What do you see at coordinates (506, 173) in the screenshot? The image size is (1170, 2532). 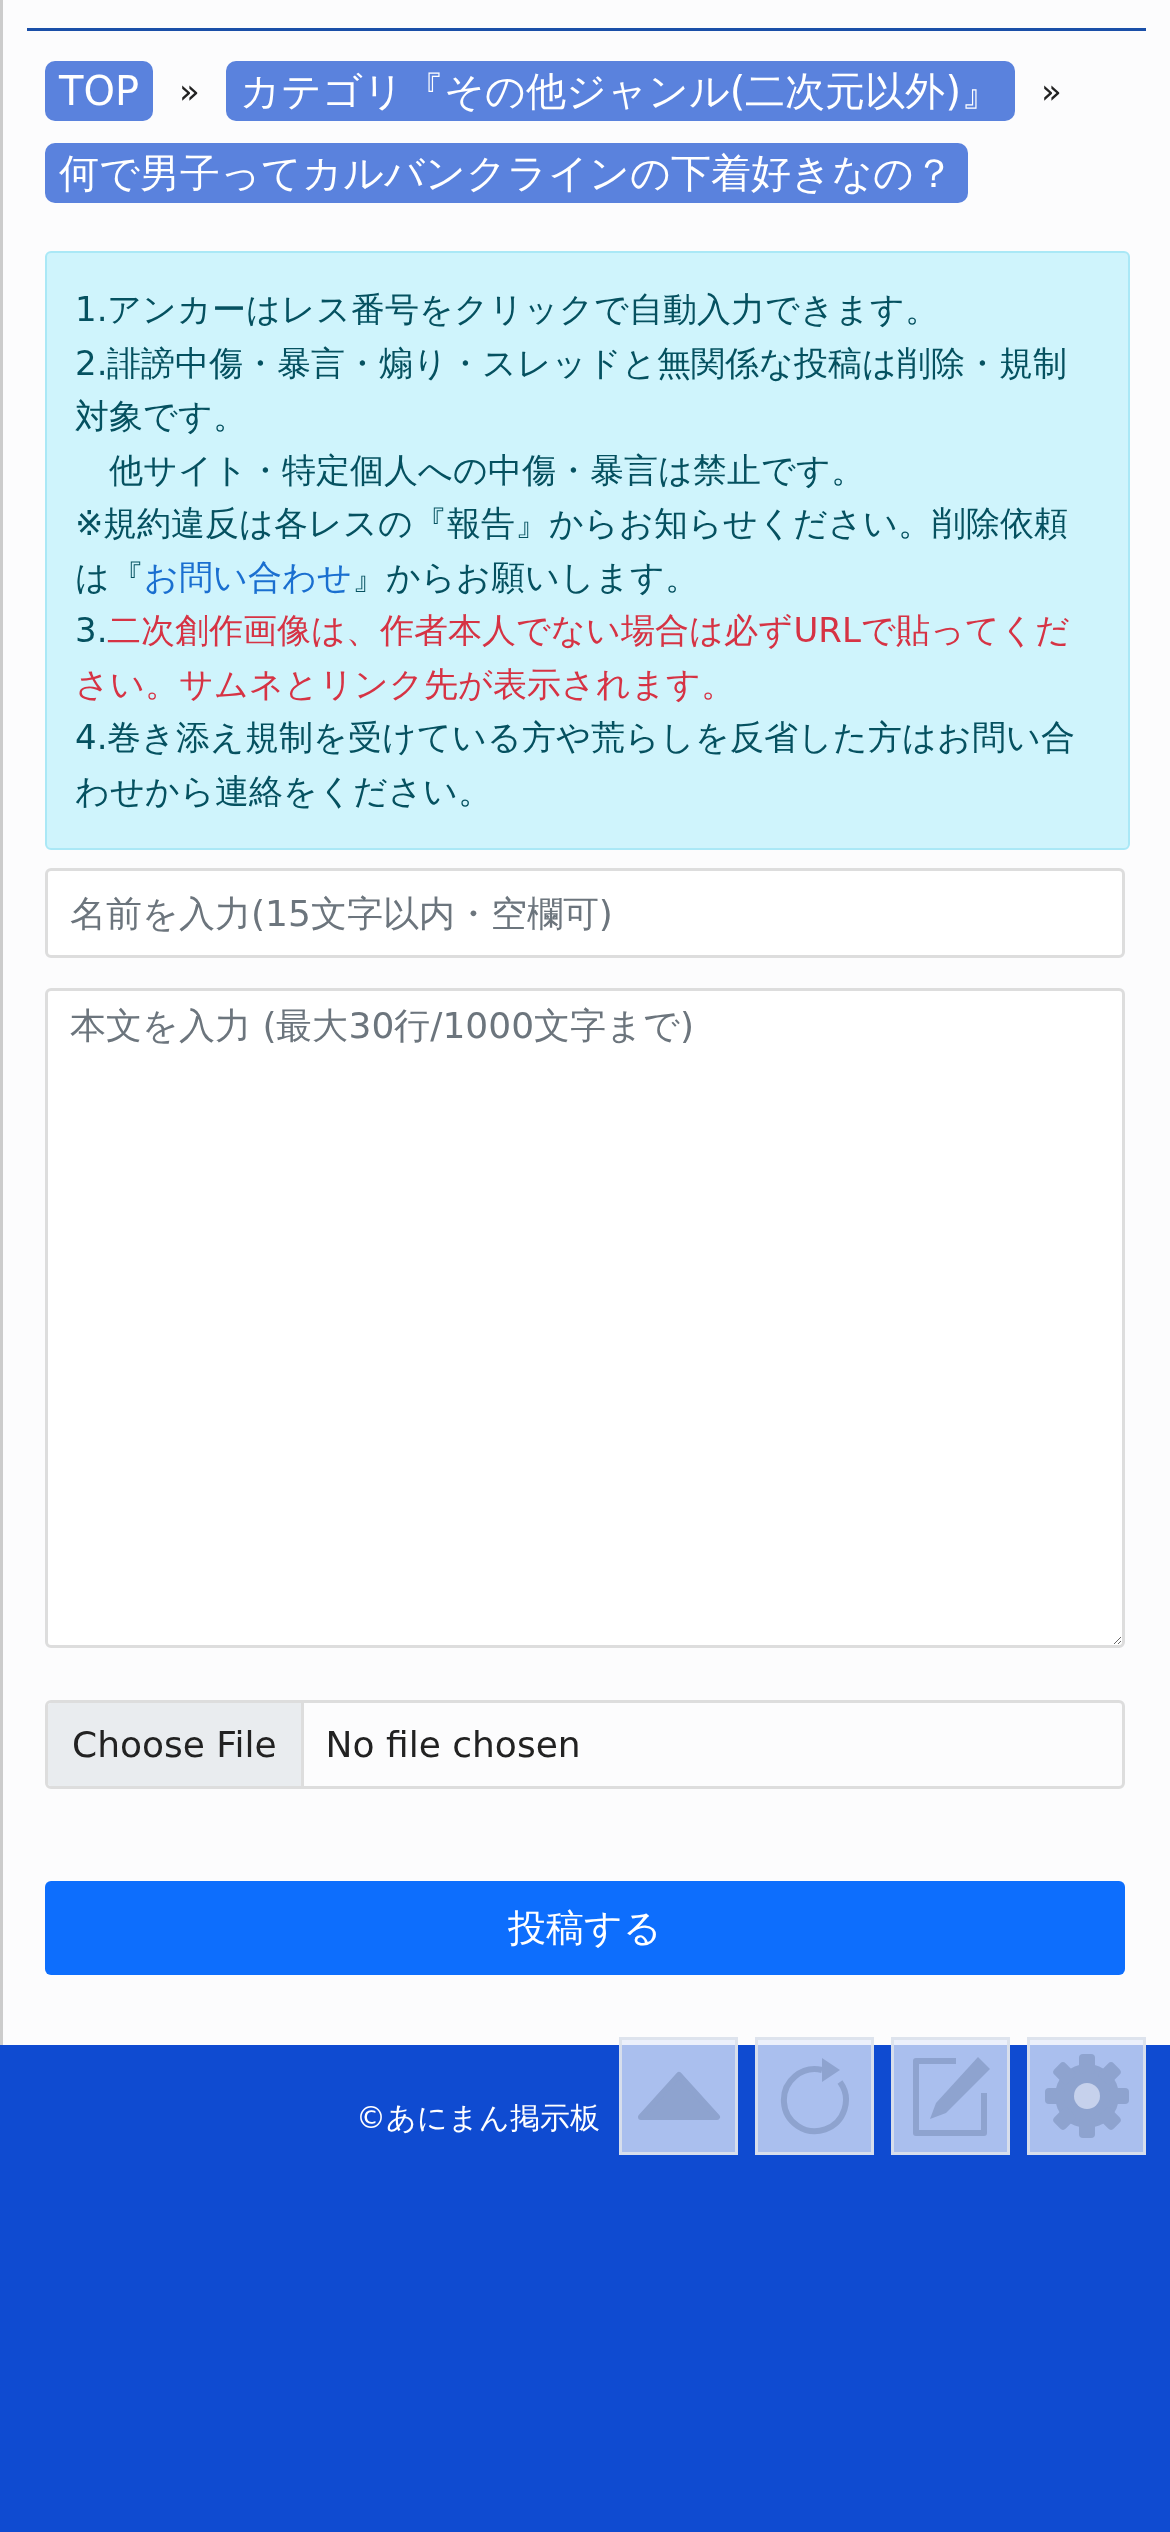 I see `breadcrumb-link: 何で男子ってカルバンクラインの下着好きなの？` at bounding box center [506, 173].